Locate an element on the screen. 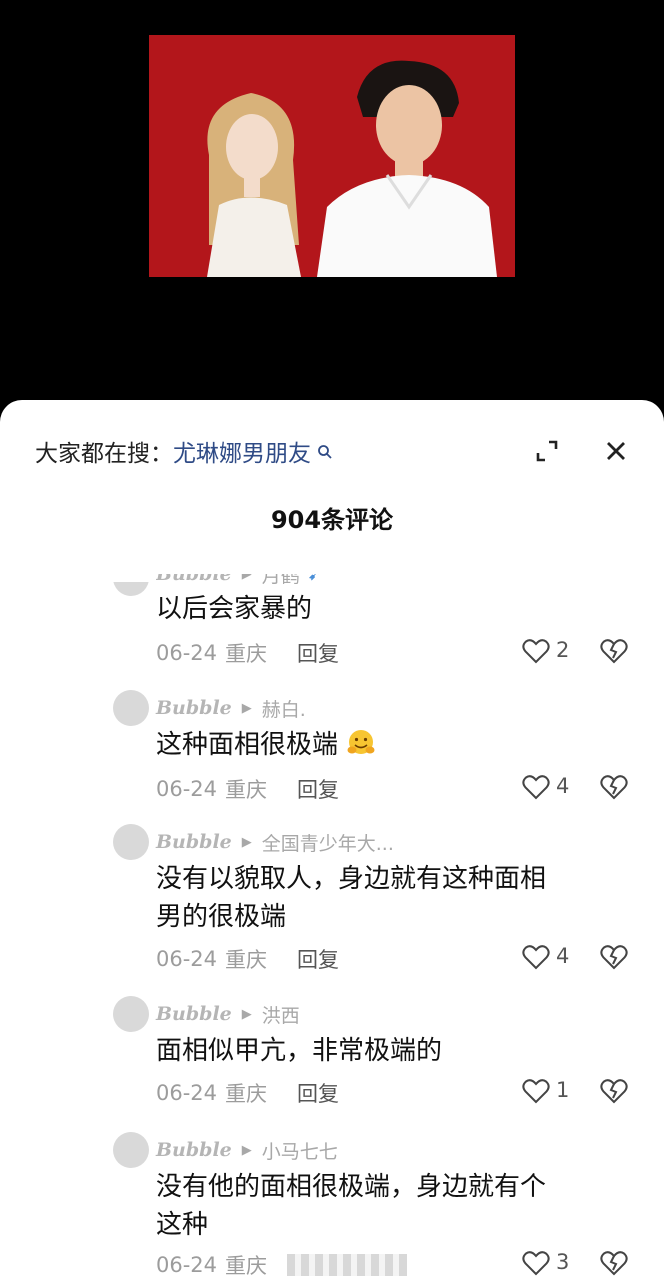 The width and height of the screenshot is (664, 1280). close-icon is located at coordinates (616, 451).